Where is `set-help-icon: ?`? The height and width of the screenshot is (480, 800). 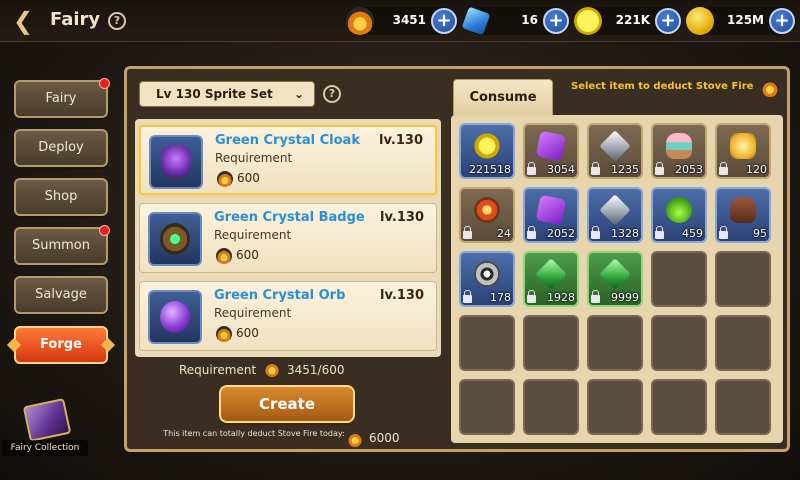
set-help-icon: ? is located at coordinates (332, 94).